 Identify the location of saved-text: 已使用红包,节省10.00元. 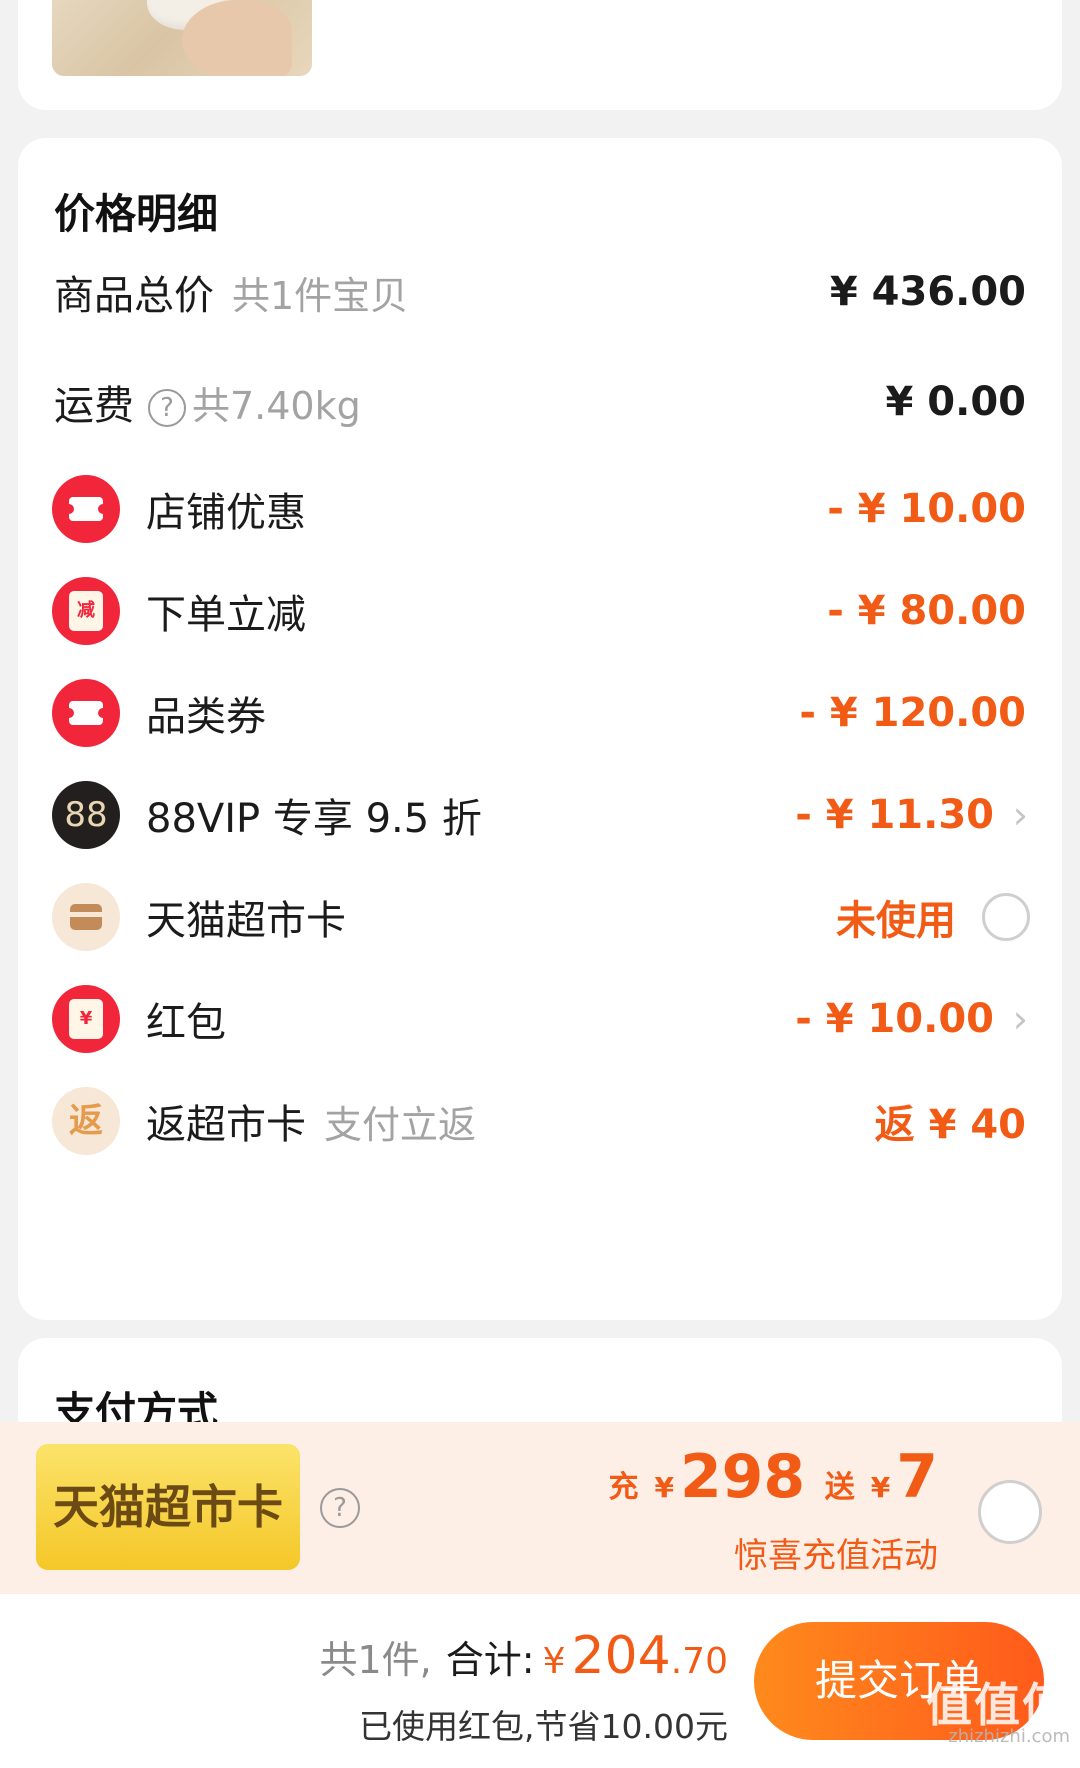
(543, 1726).